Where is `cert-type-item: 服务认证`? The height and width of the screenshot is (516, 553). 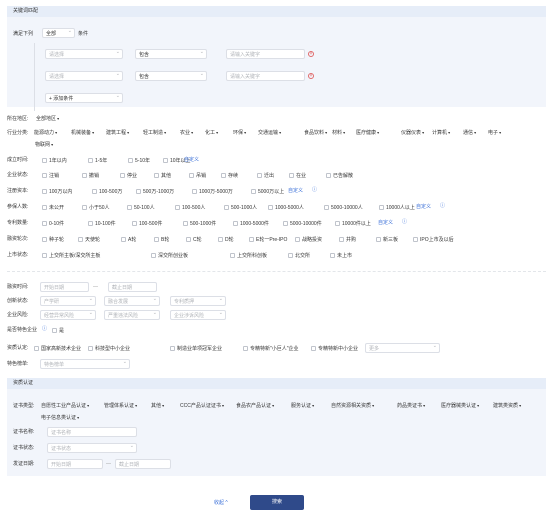 cert-type-item: 服务认证 is located at coordinates (302, 406).